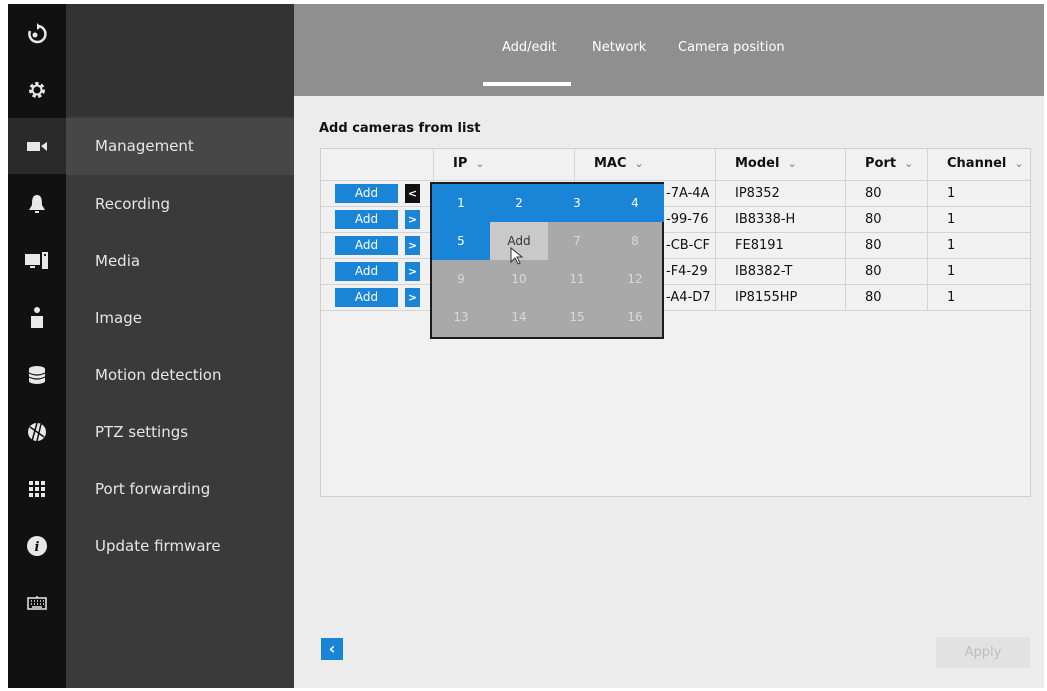 Image resolution: width=1047 pixels, height=691 pixels. What do you see at coordinates (37, 34) in the screenshot?
I see `logout-icon` at bounding box center [37, 34].